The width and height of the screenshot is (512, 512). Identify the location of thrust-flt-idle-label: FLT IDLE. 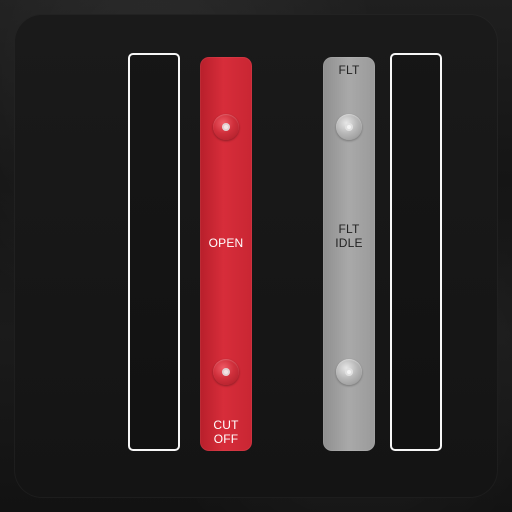
(349, 236).